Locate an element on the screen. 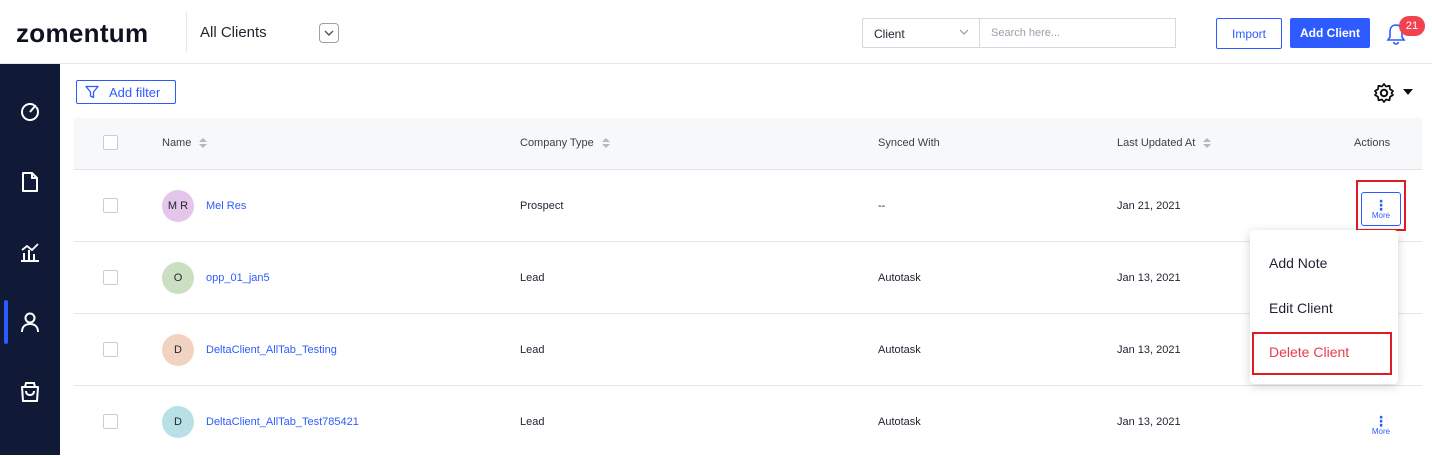  sidebar-item-documents is located at coordinates (30, 182).